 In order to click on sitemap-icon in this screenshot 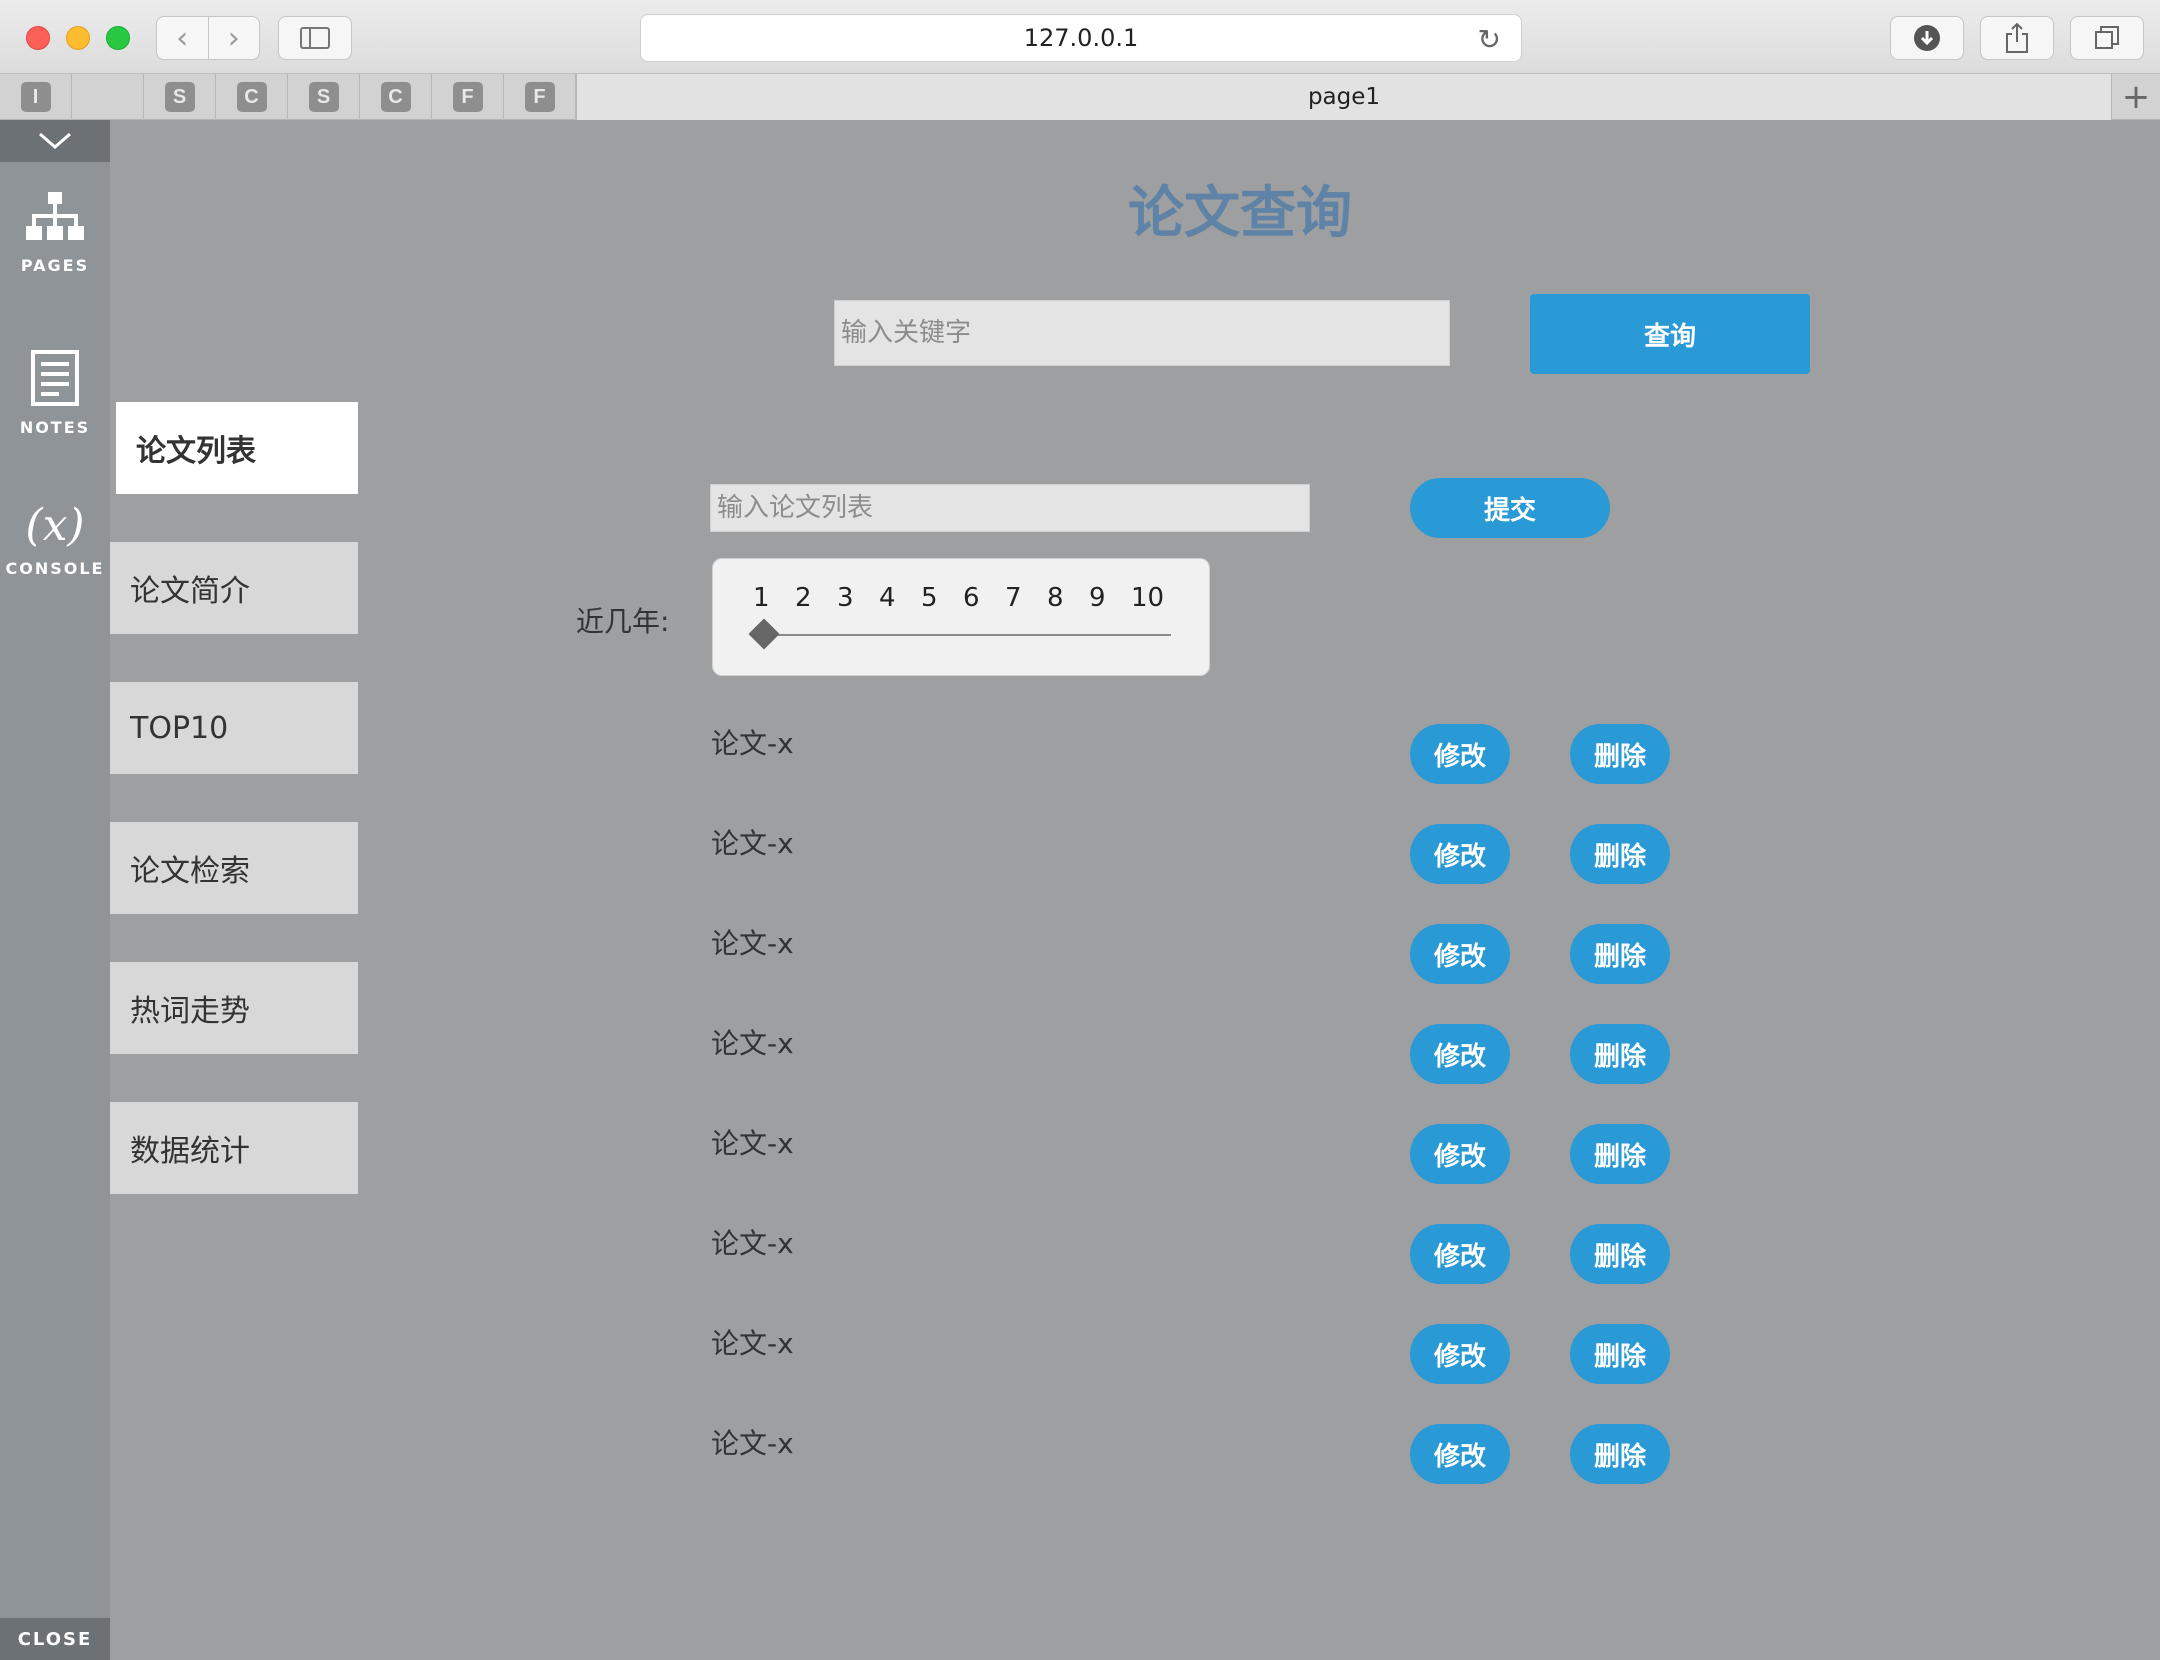, I will do `click(55, 216)`.